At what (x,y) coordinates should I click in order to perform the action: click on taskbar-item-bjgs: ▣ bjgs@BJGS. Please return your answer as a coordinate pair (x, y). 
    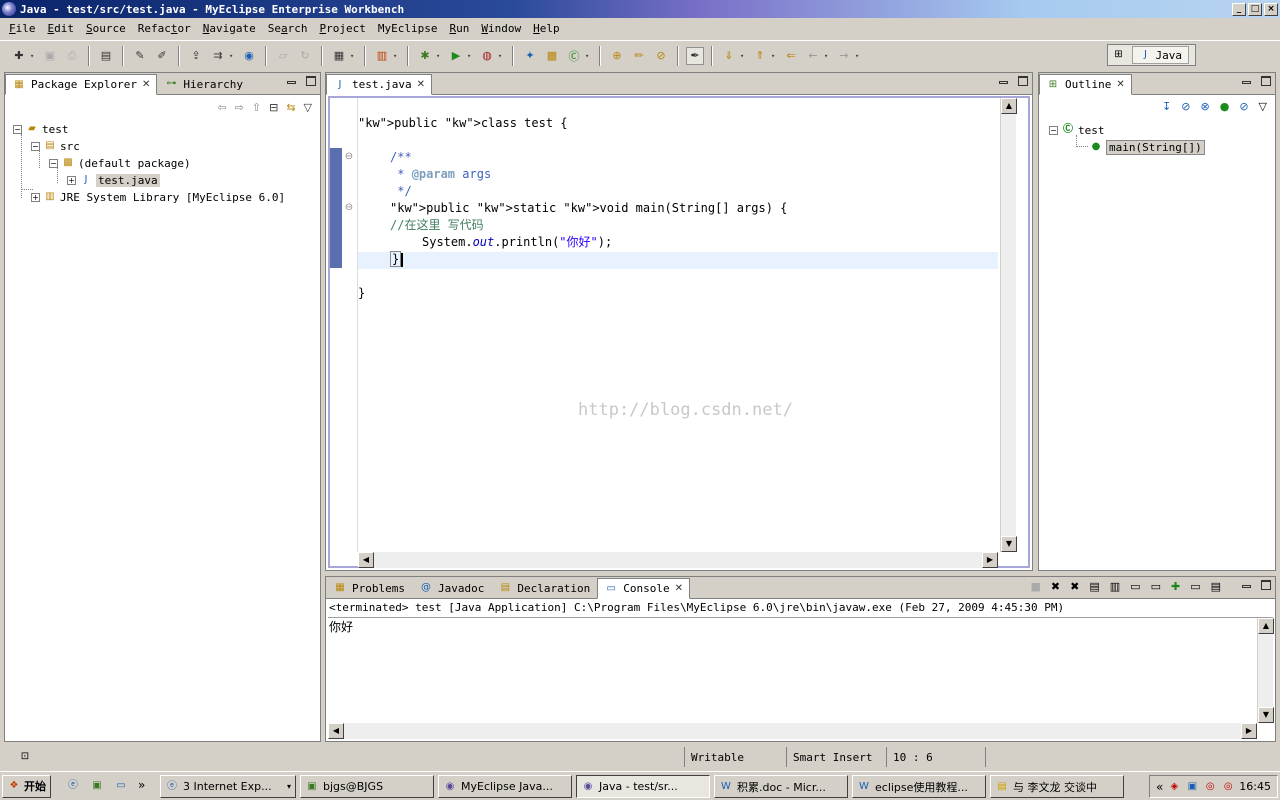
    Looking at the image, I should click on (367, 786).